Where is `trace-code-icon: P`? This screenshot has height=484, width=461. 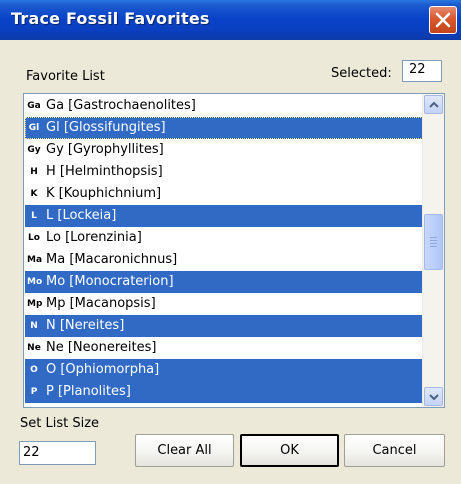
trace-code-icon: P is located at coordinates (34, 392).